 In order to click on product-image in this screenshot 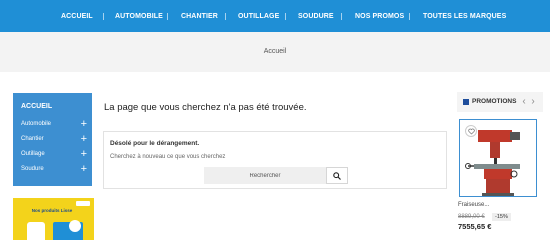, I will do `click(498, 158)`.